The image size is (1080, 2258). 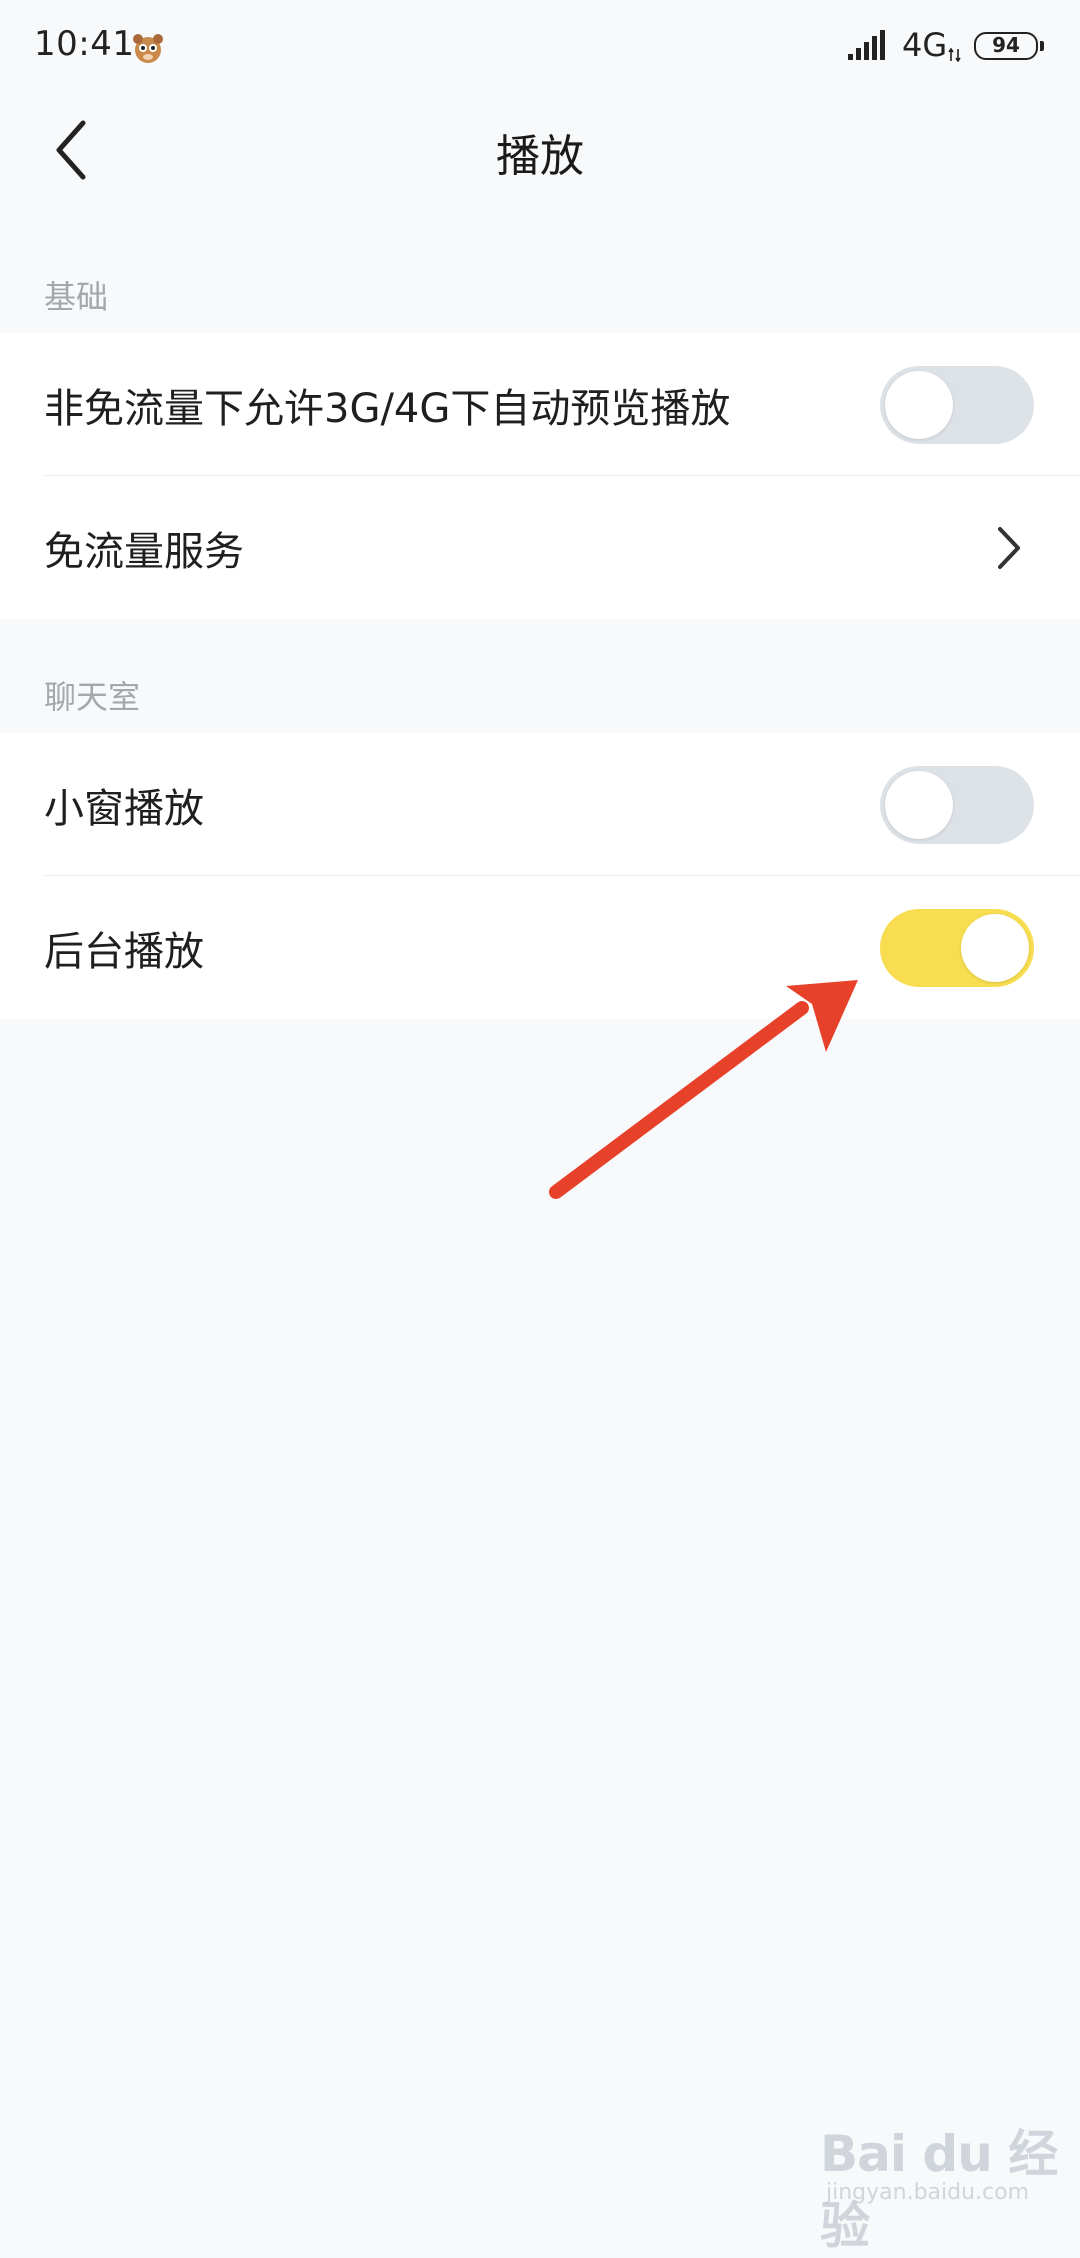 I want to click on baidu-jingyan-watermark: Bai du 经验 jingyan.baidu.com, so click(x=940, y=2180).